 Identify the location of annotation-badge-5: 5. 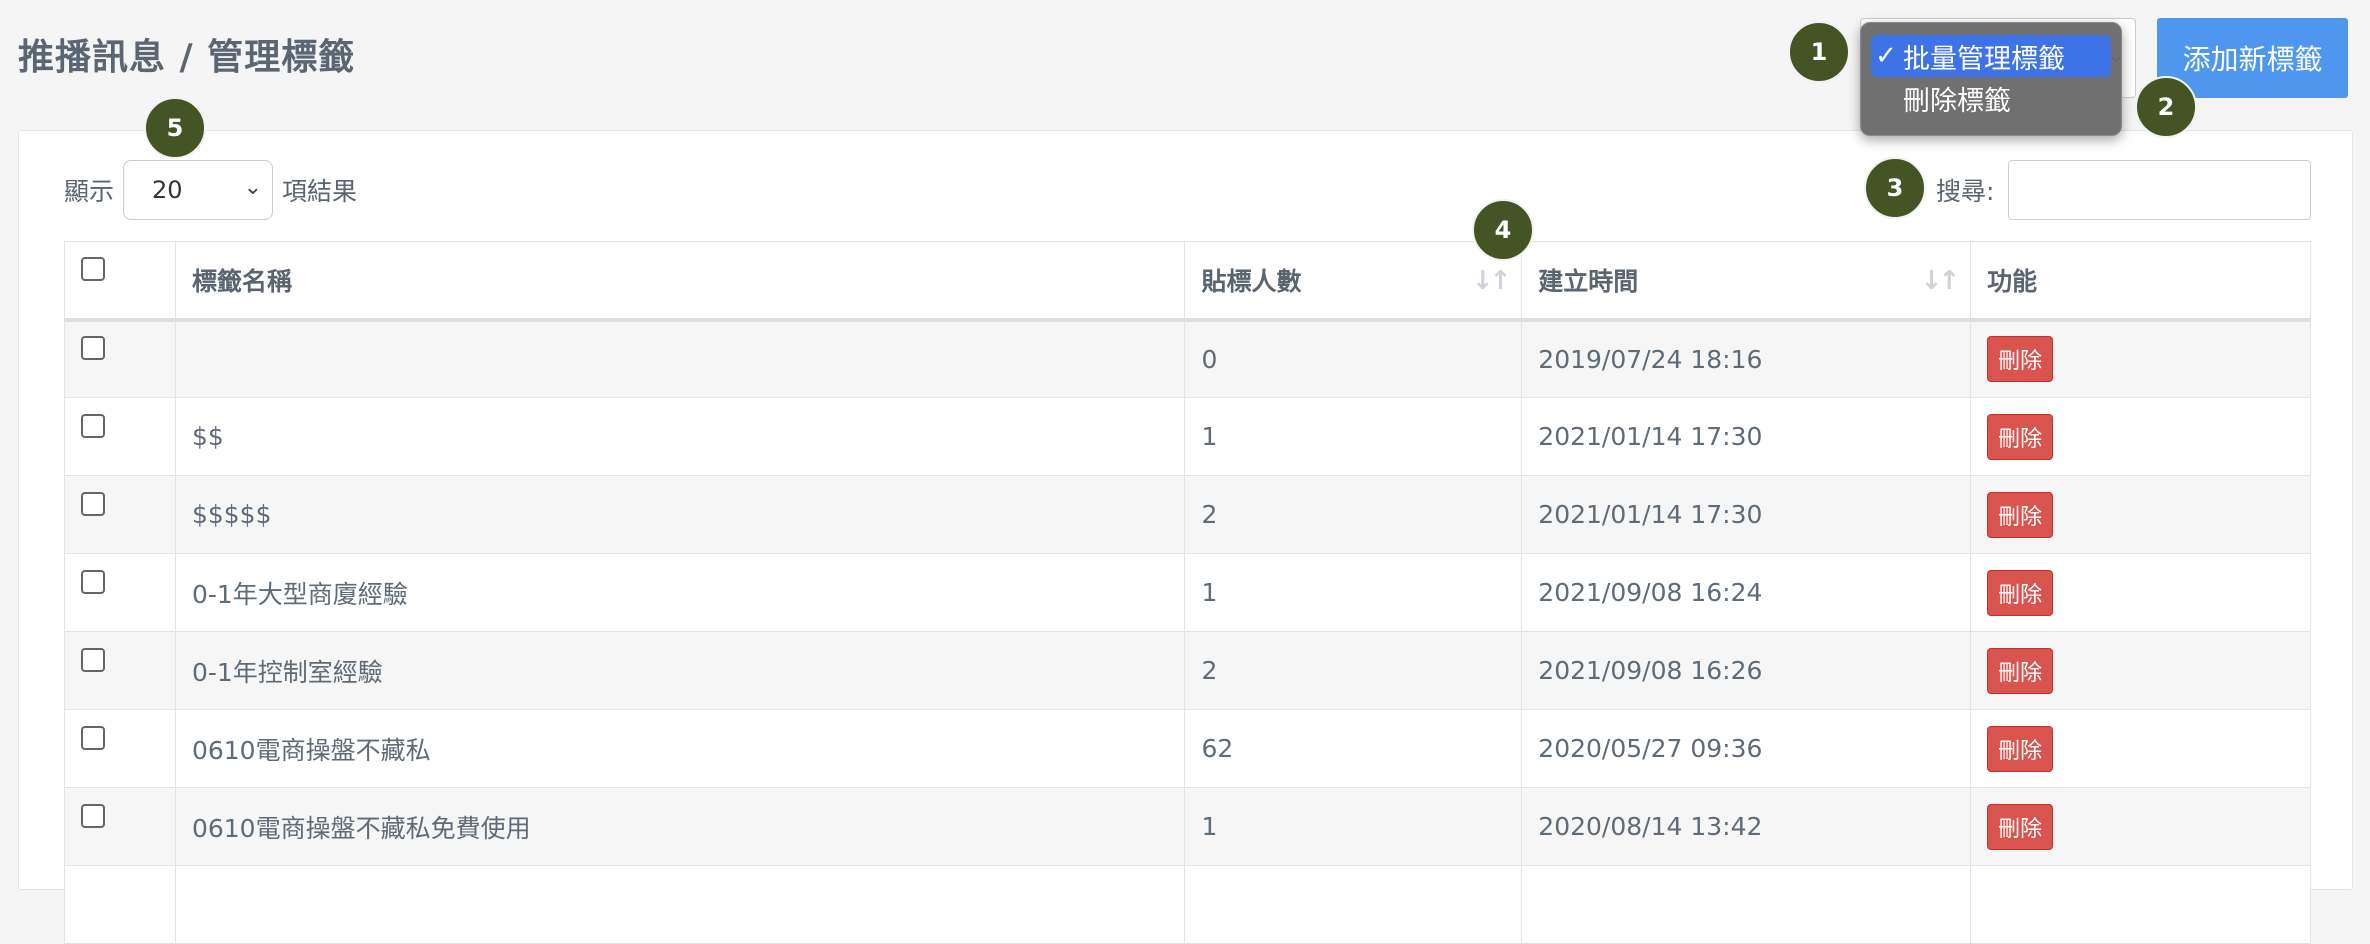
(175, 128).